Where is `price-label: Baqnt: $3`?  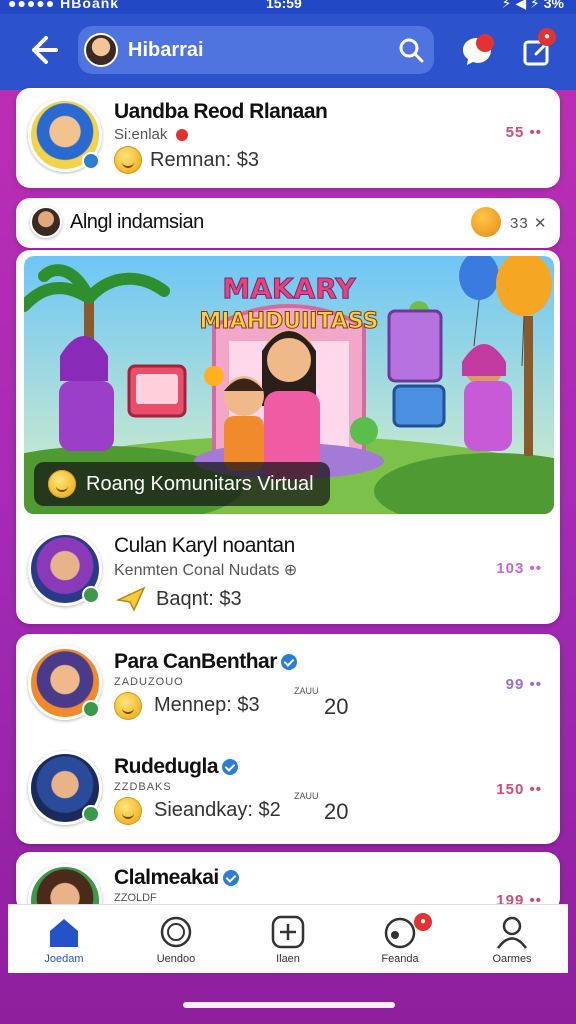 price-label: Baqnt: $3 is located at coordinates (199, 599).